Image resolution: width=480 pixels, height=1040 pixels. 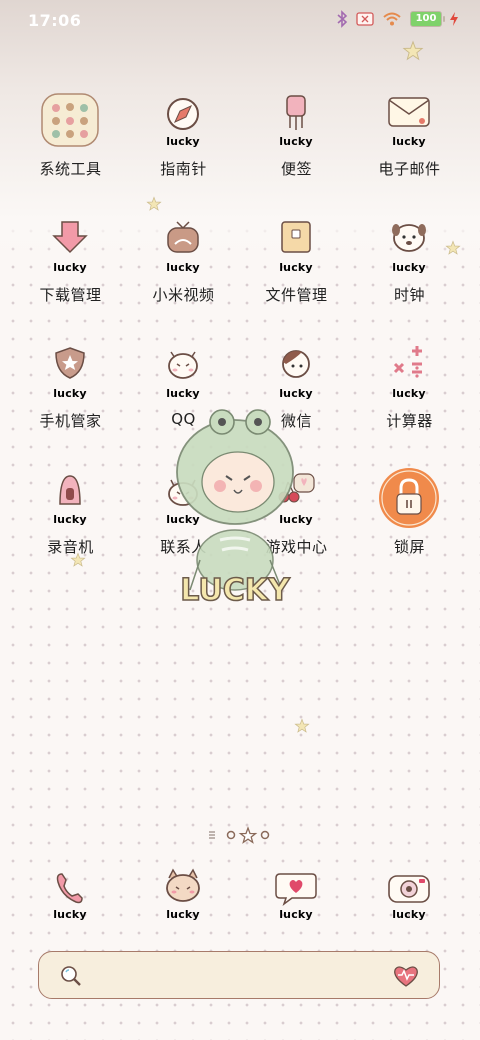 I want to click on security-shield-icon: lucky, so click(x=70, y=373).